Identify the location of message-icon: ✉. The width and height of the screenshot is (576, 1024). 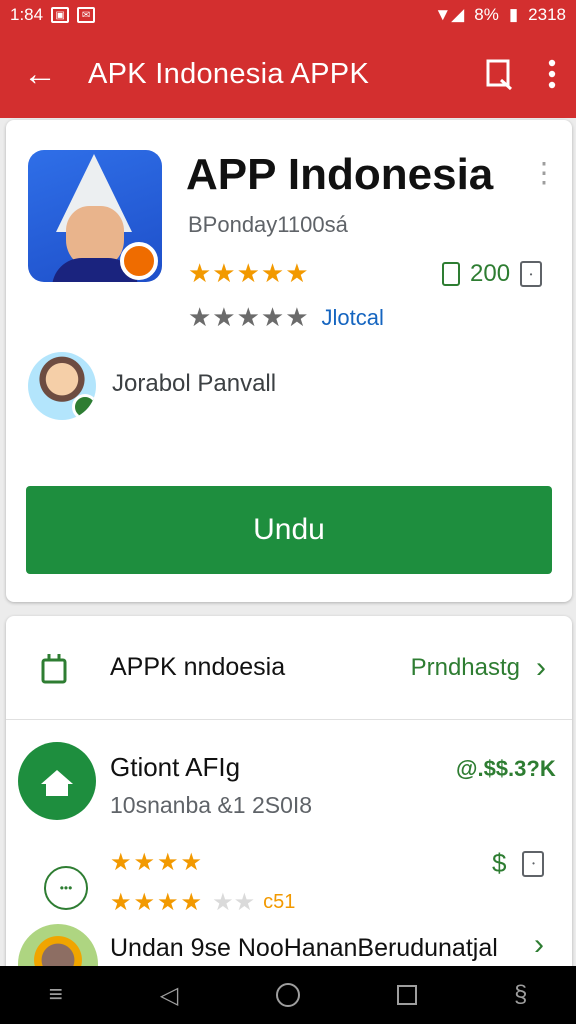
(86, 15).